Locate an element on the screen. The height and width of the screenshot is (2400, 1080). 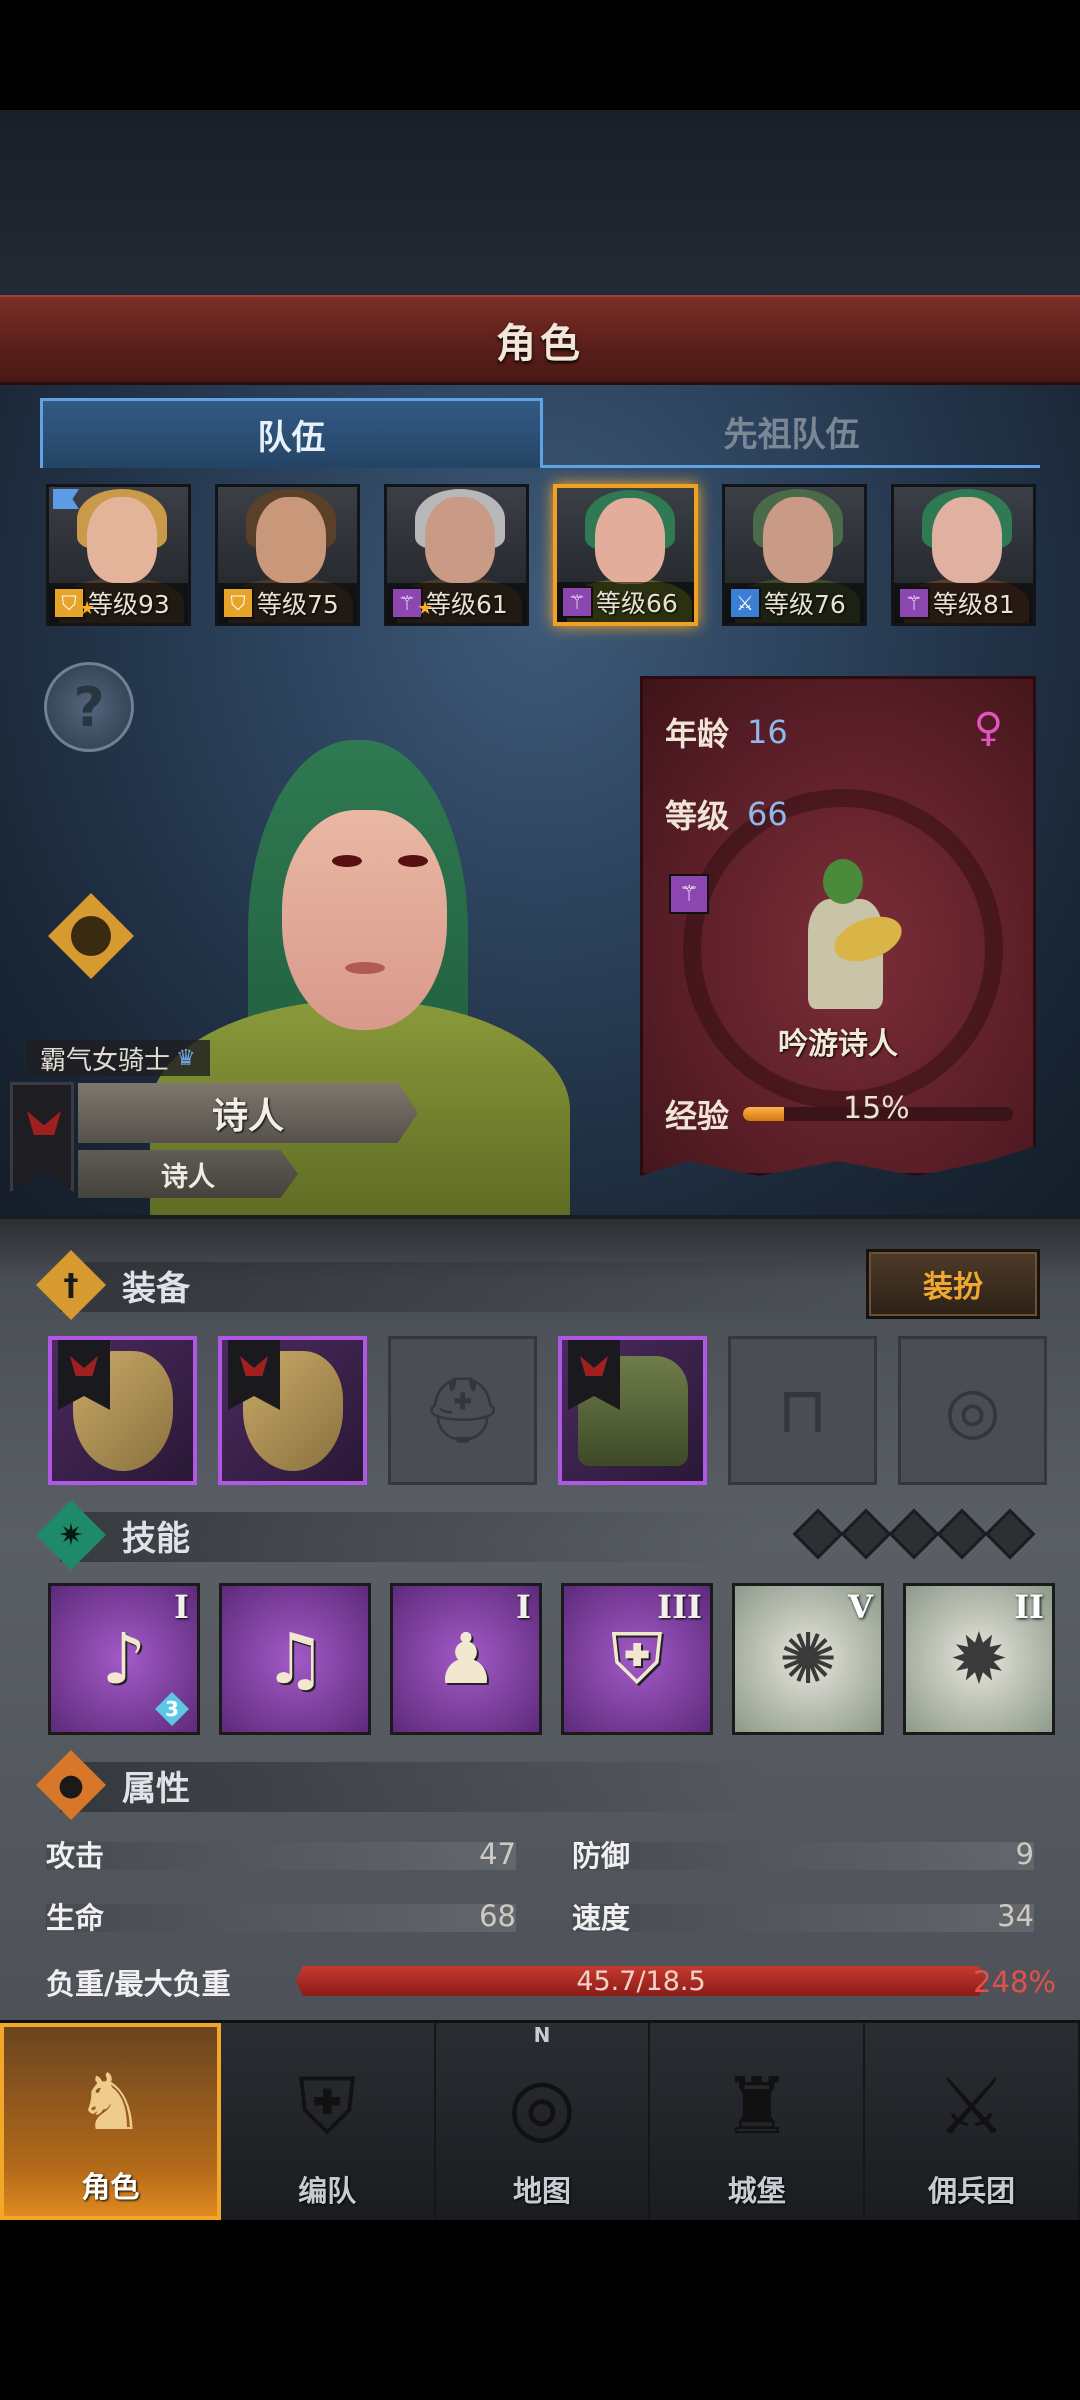
hero-card: ⛉ 等级75 is located at coordinates (287, 555).